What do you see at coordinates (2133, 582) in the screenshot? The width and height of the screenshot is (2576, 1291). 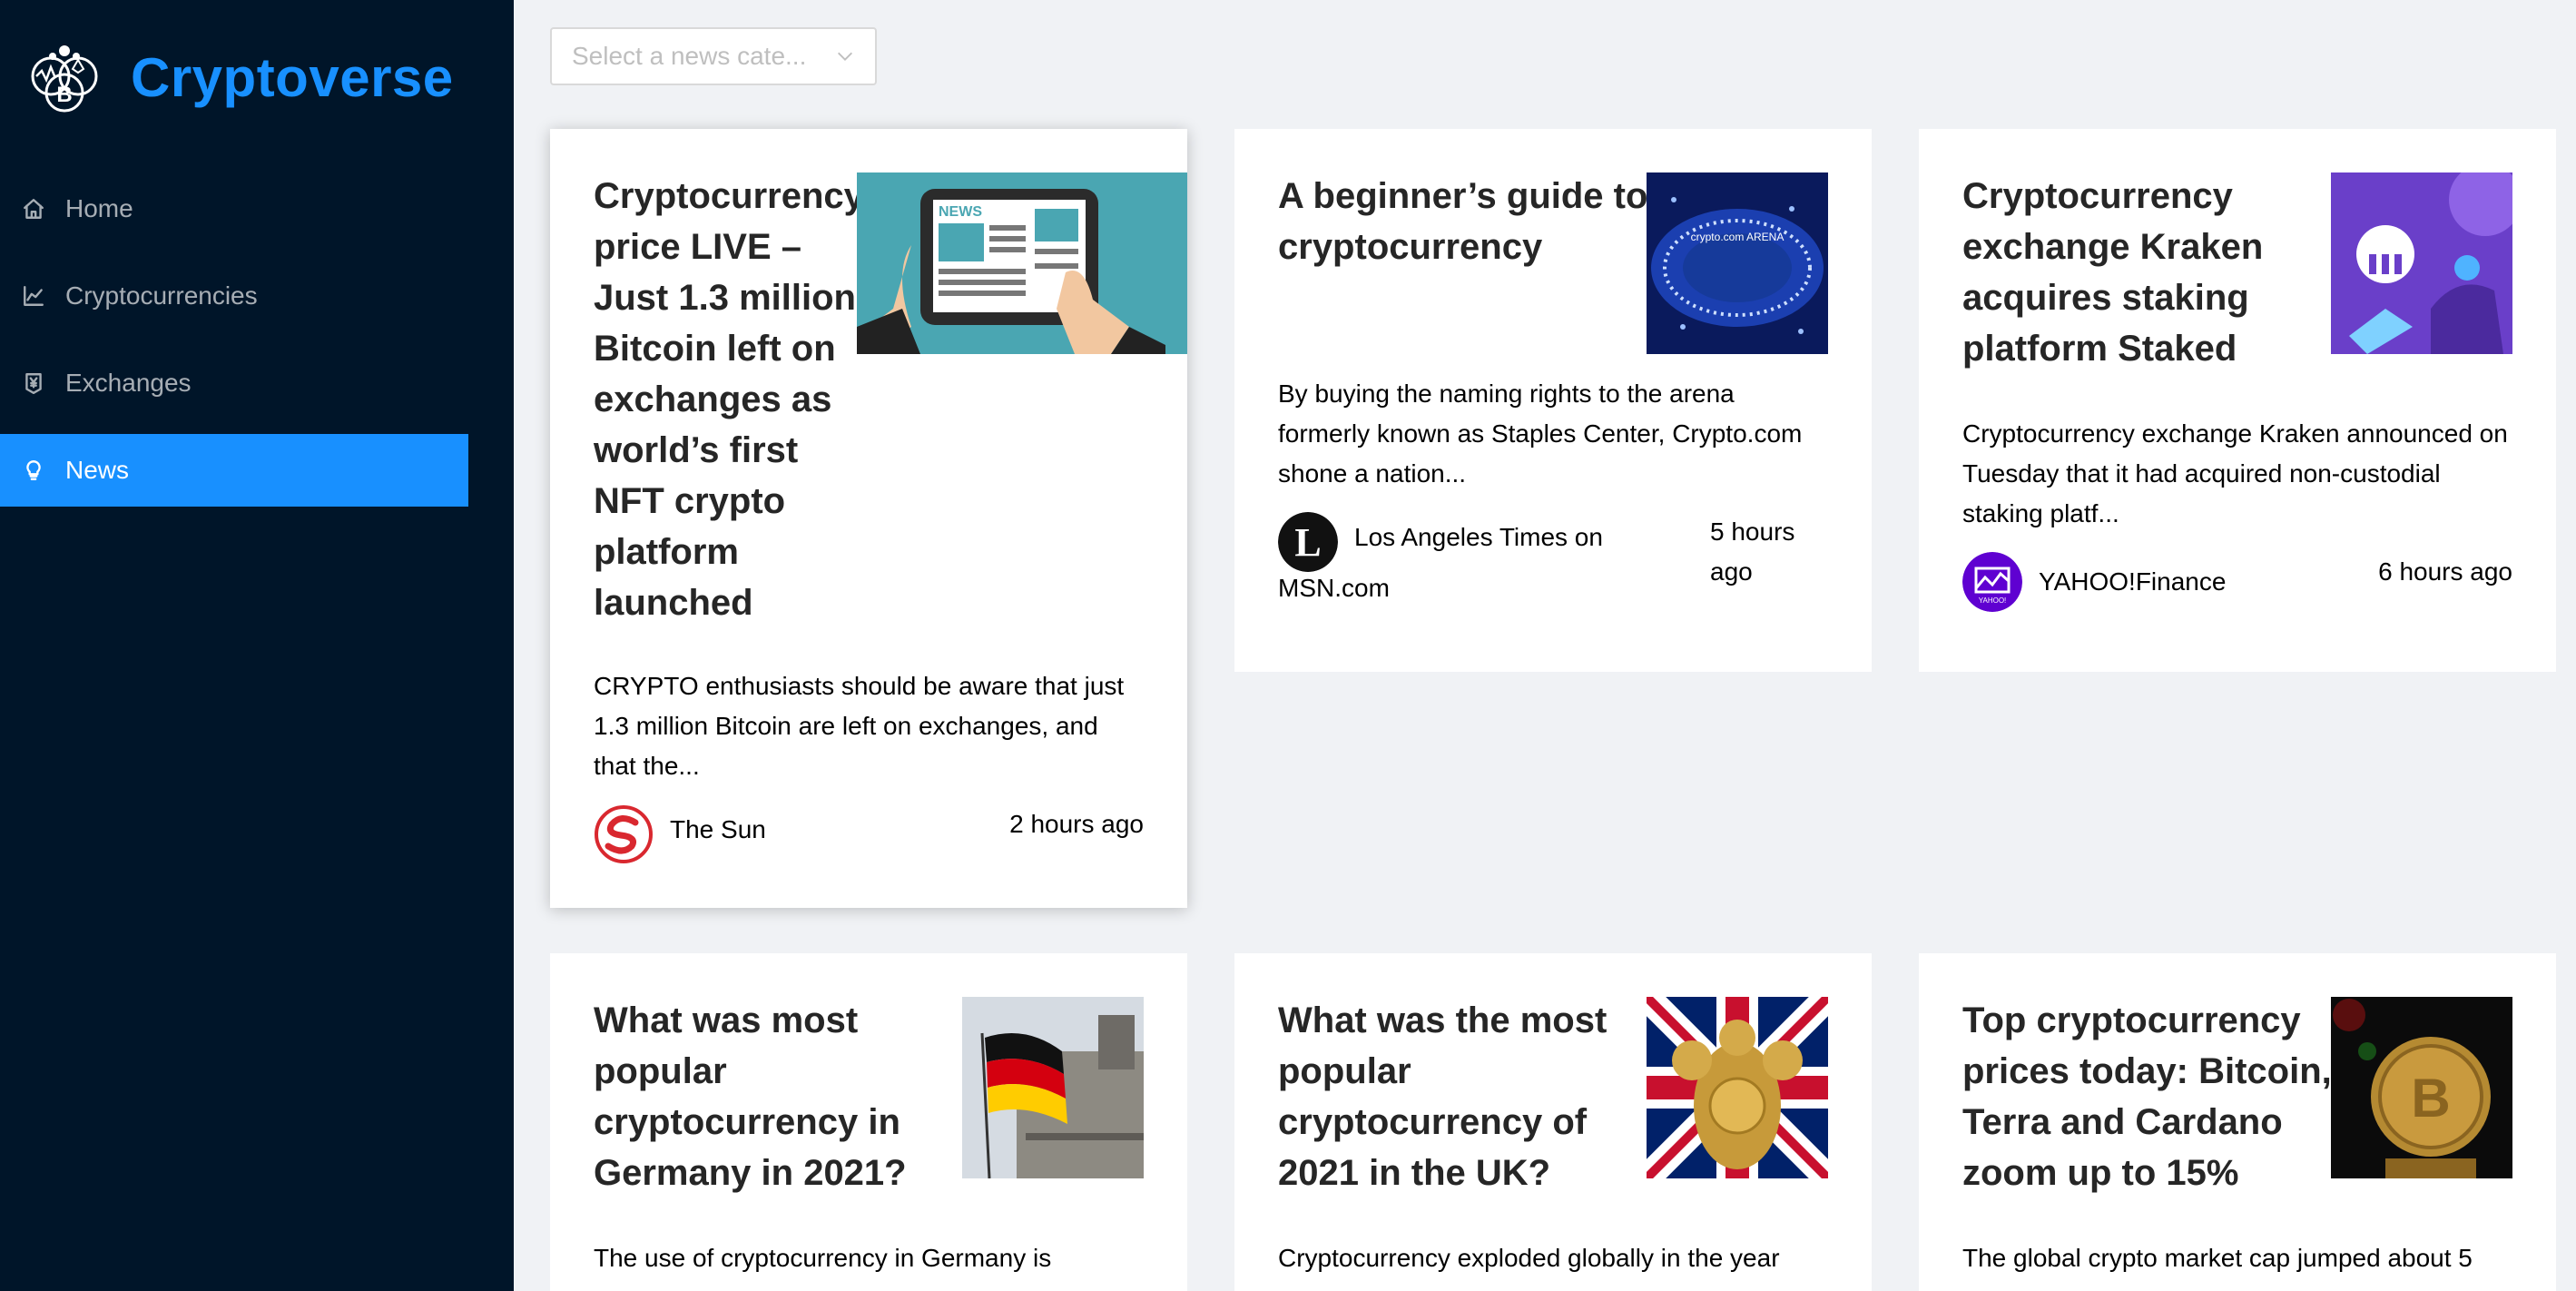 I see `provider-name: YAHOO!Finance` at bounding box center [2133, 582].